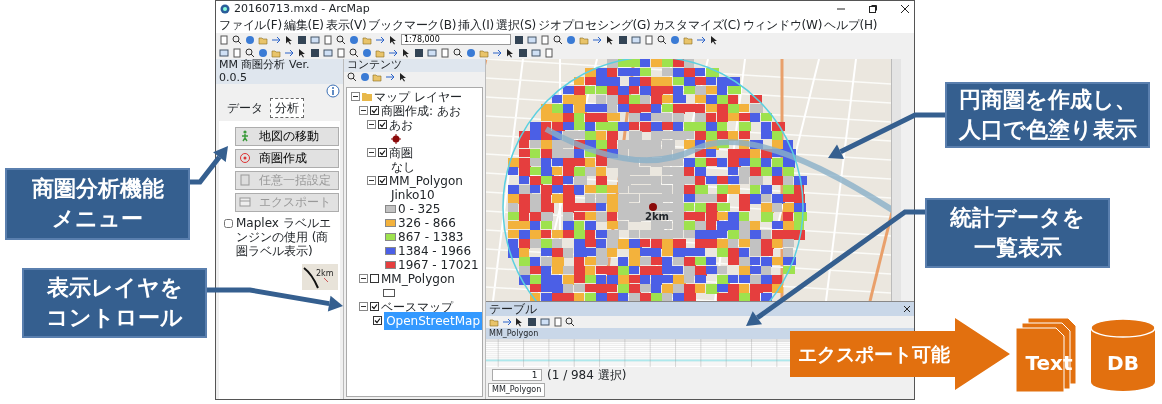  What do you see at coordinates (244, 202) in the screenshot?
I see `table-icon` at bounding box center [244, 202].